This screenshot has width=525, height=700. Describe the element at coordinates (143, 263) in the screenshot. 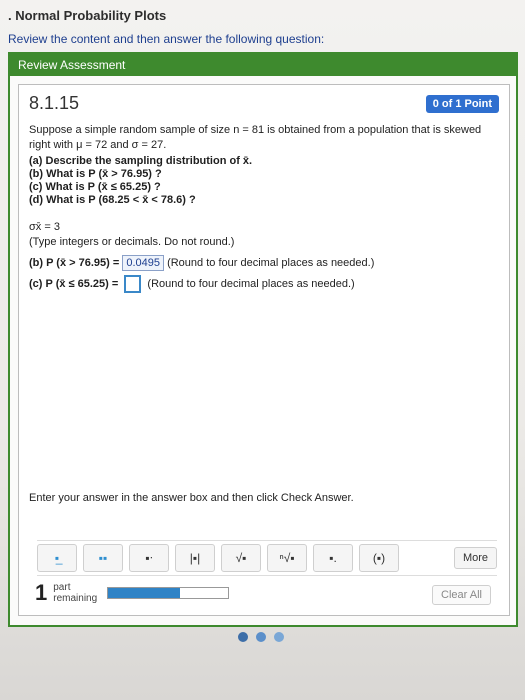

I see `part-b-answer-box: 0.0495` at that location.